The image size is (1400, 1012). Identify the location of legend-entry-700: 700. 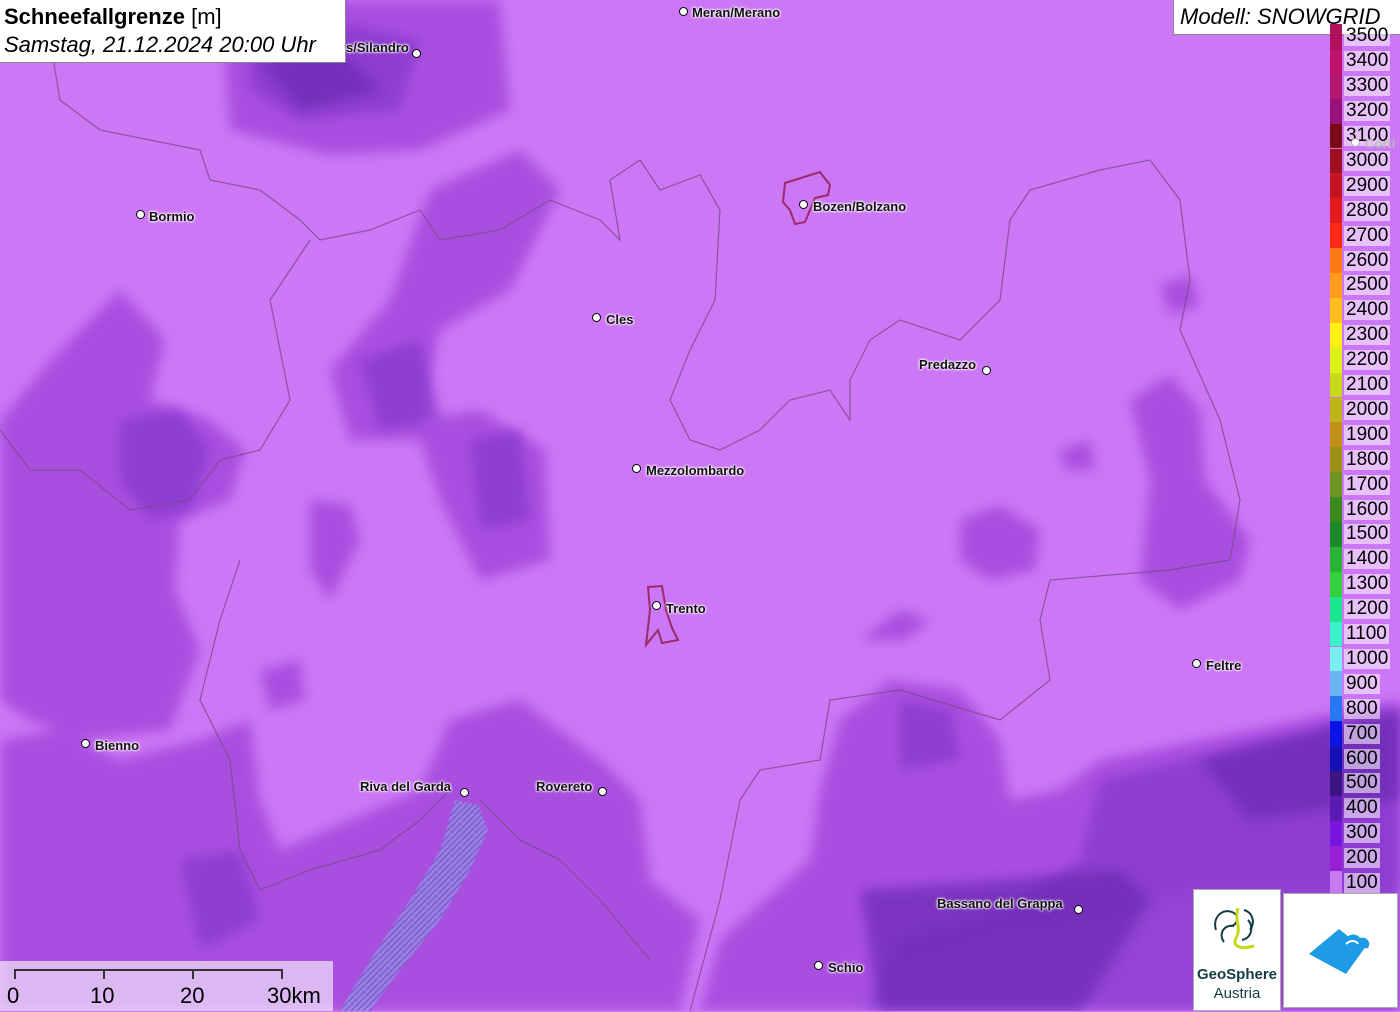
(1364, 734).